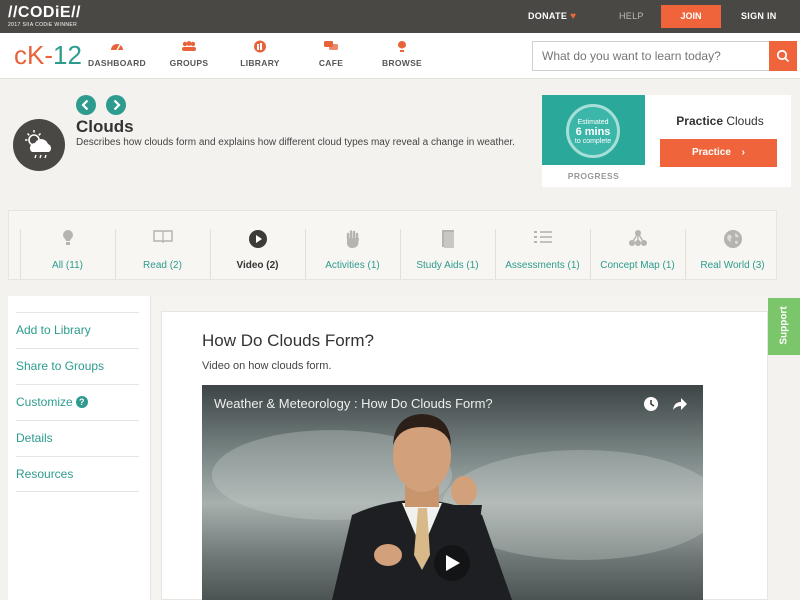 The width and height of the screenshot is (800, 600). I want to click on watch-later-icon, so click(651, 406).